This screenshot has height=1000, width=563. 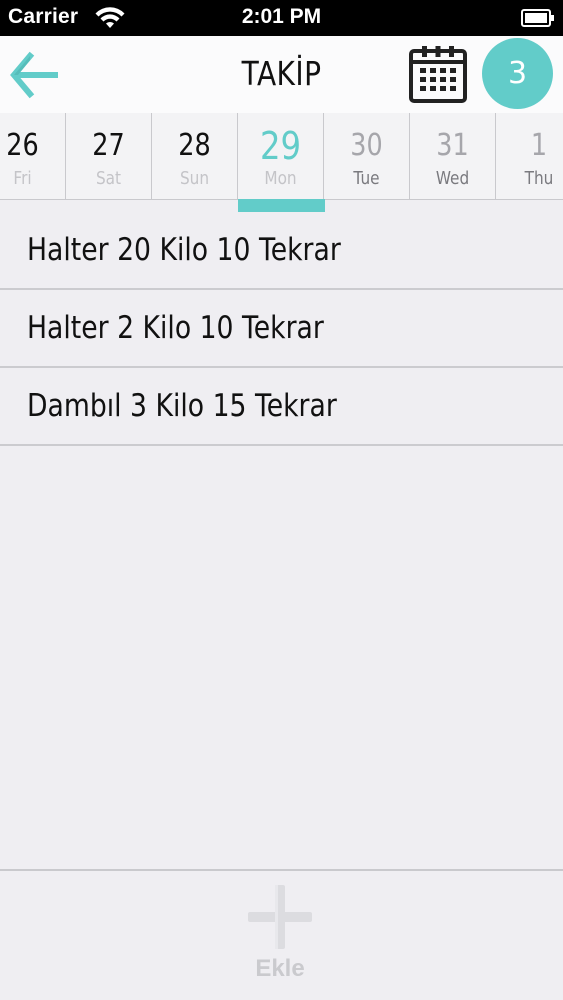 I want to click on date-number: 29, so click(x=280, y=146).